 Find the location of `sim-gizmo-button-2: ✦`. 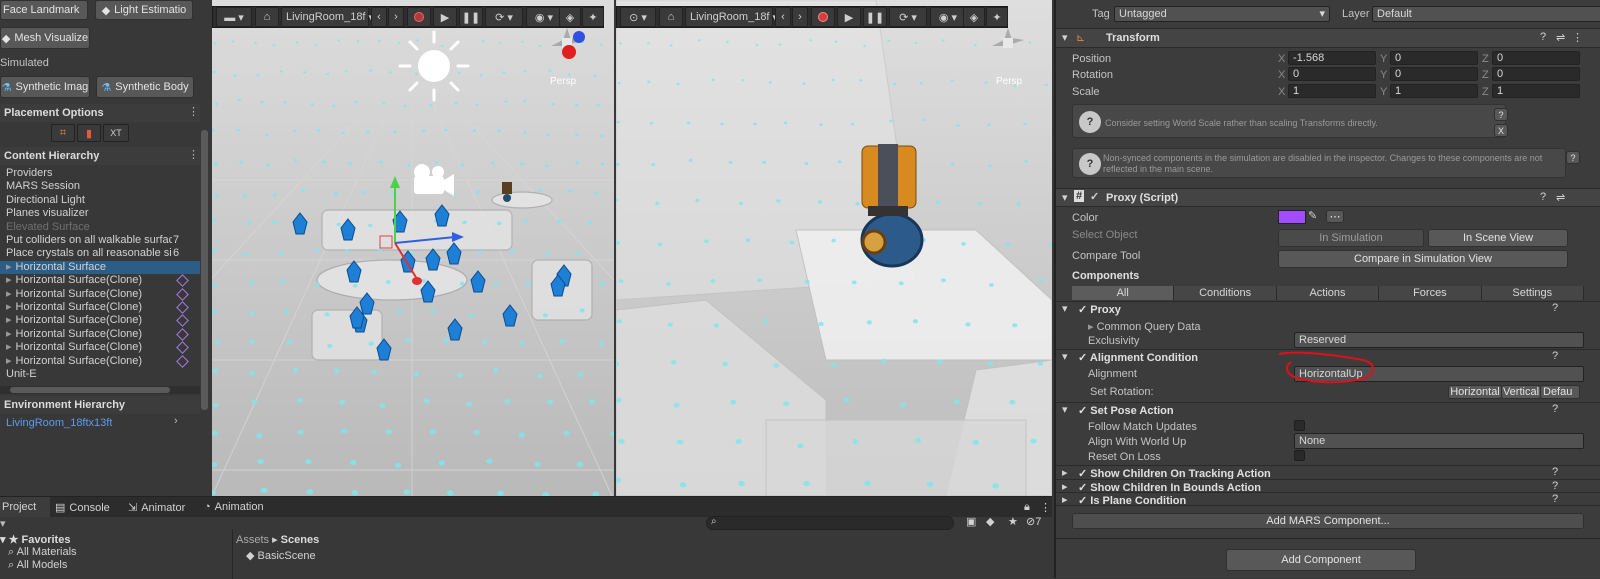

sim-gizmo-button-2: ✦ is located at coordinates (997, 17).